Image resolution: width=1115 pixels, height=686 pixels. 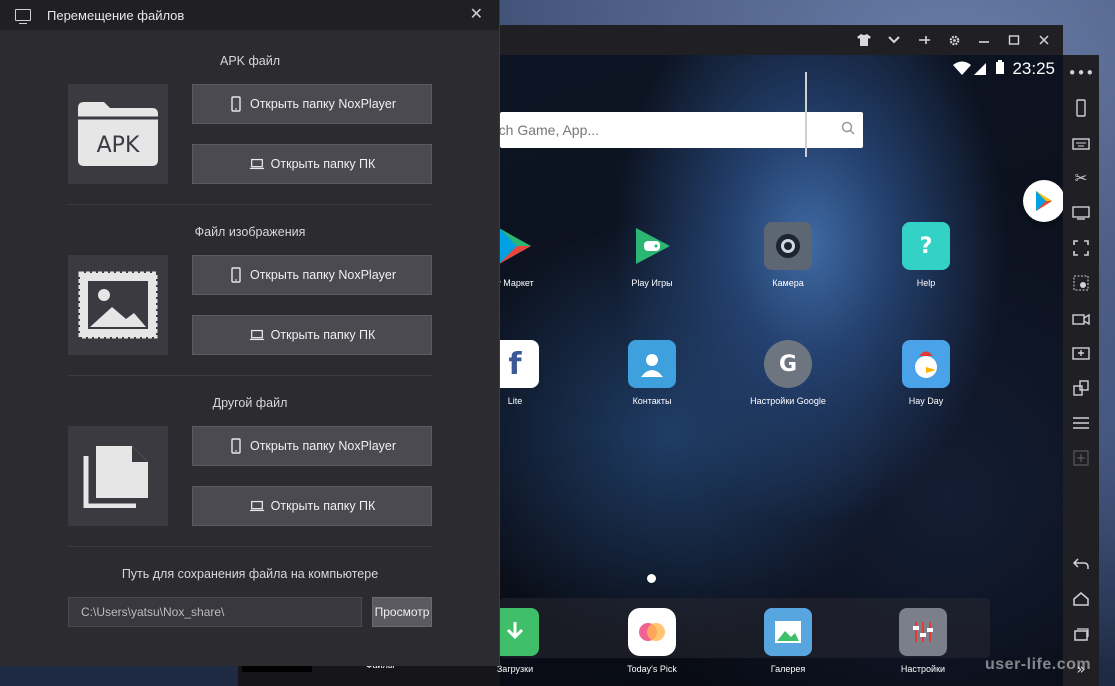 I want to click on keyboard-icon, so click(x=1081, y=142).